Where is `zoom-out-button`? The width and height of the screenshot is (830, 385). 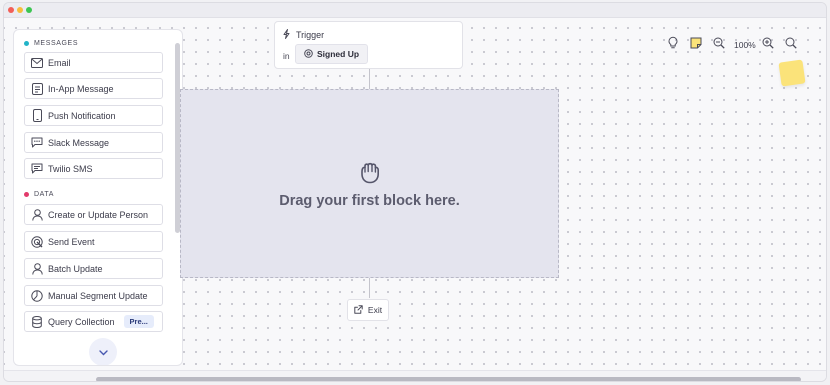
zoom-out-button is located at coordinates (719, 45).